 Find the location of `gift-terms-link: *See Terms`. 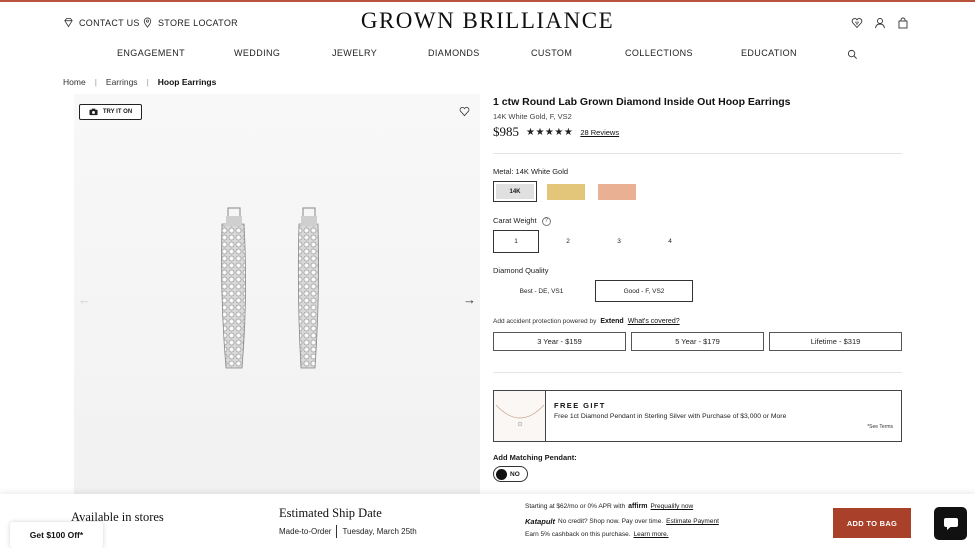

gift-terms-link: *See Terms is located at coordinates (880, 427).